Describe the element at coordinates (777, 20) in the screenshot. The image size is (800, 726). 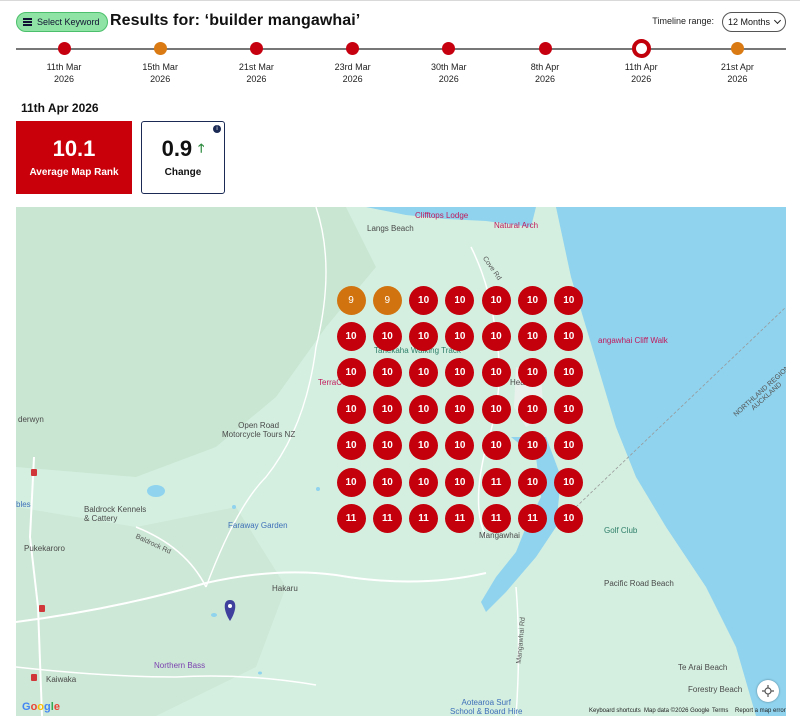
I see `chevron-down-icon` at that location.